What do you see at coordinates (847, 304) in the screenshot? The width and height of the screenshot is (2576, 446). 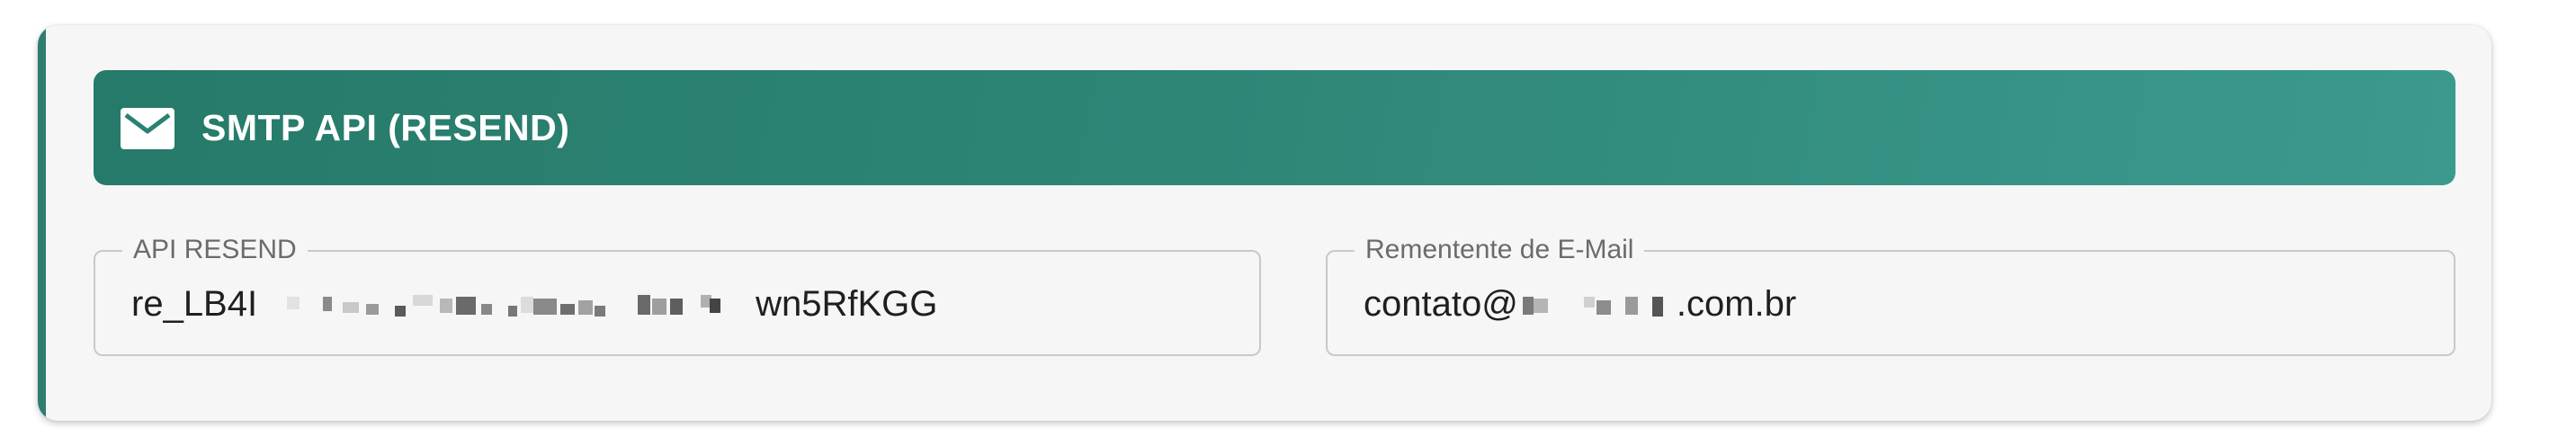 I see `api-key-suffix: wn5RfKGG` at bounding box center [847, 304].